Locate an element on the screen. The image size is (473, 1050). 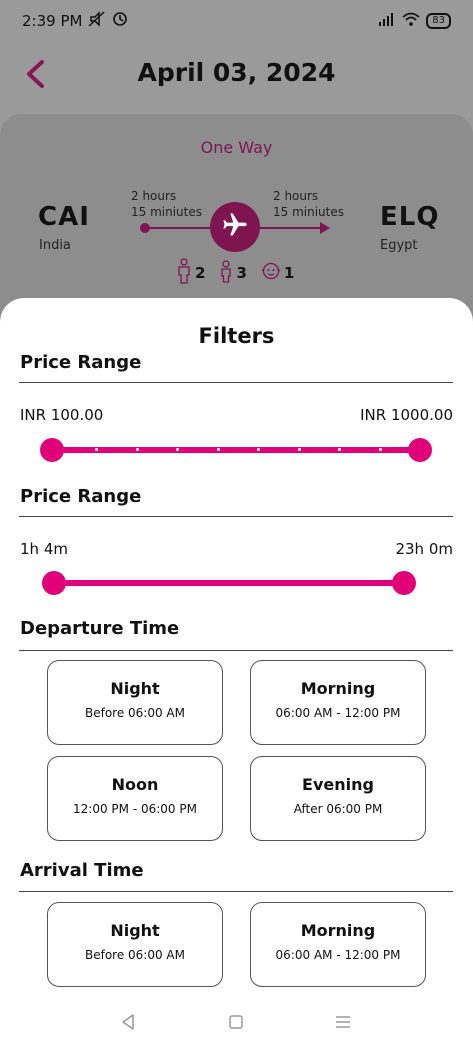
back-triangle-icon is located at coordinates (128, 1024).